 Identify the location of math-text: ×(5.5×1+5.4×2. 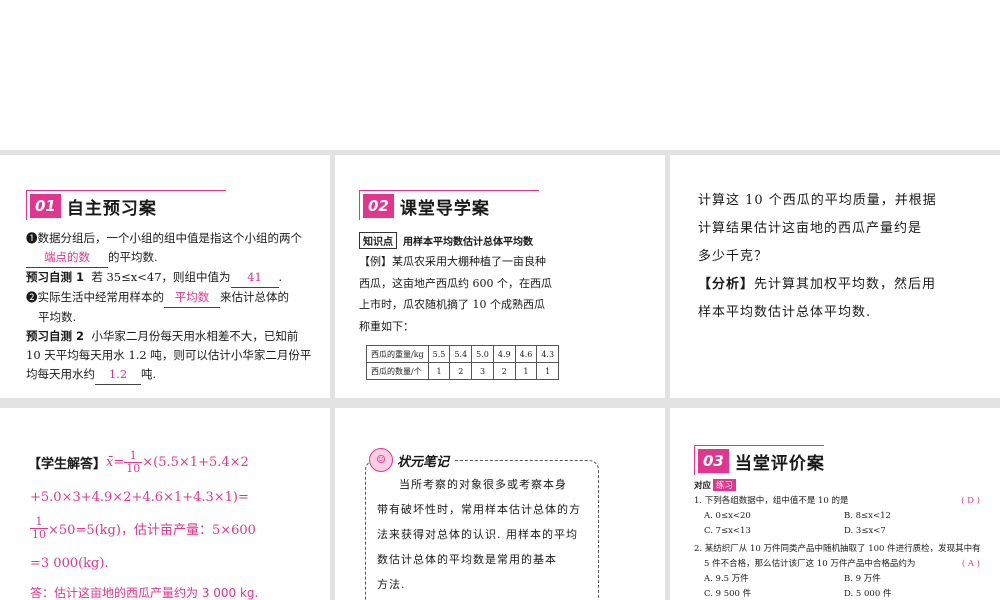
(195, 462).